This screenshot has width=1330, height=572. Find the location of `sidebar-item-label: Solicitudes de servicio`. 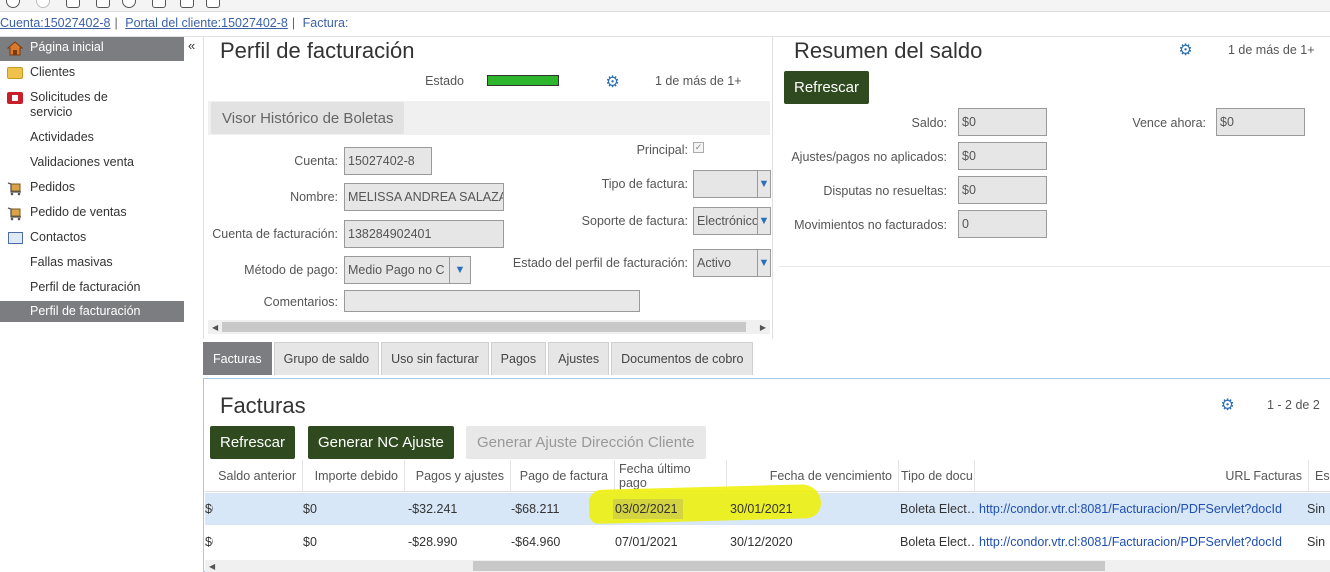

sidebar-item-label: Solicitudes de servicio is located at coordinates (69, 104).